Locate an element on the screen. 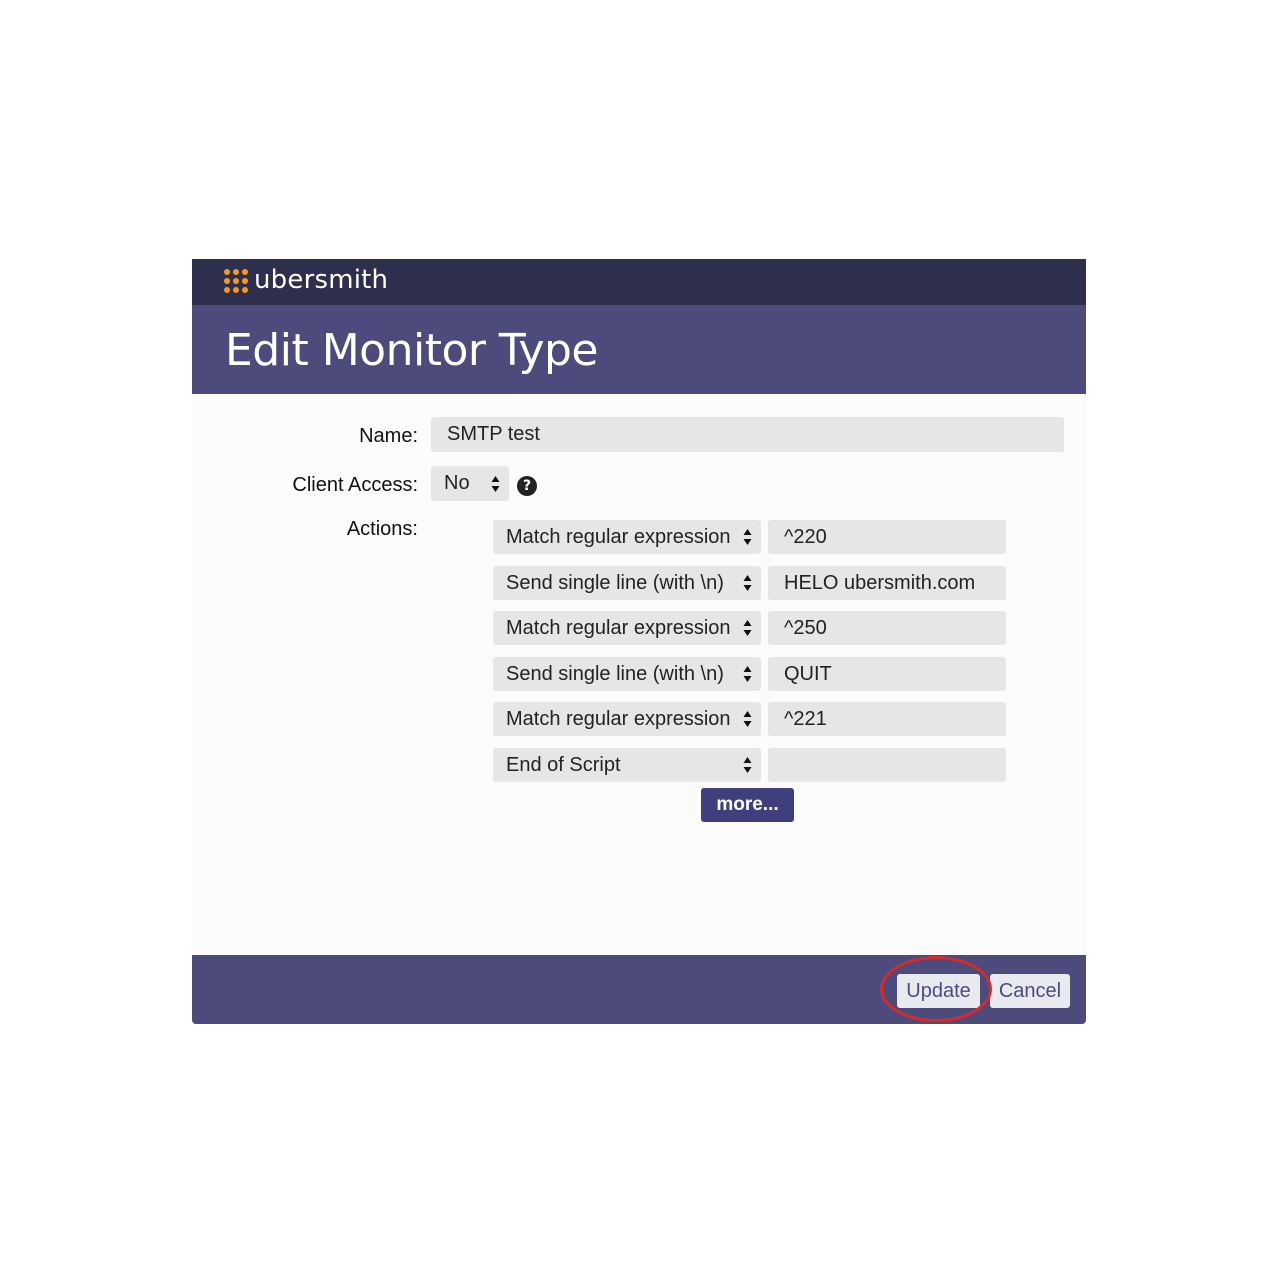  action-type-select-3: Match regular expression is located at coordinates (627, 628).